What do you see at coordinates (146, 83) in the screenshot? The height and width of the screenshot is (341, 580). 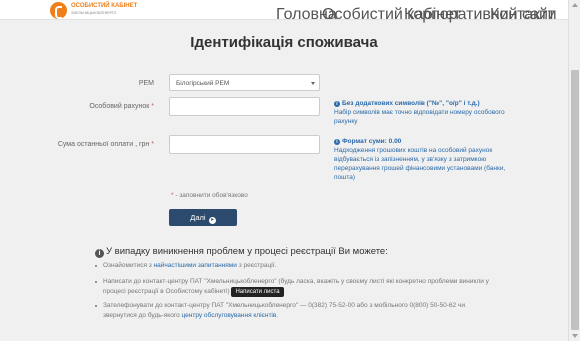 I see `rem-label: РЕМ` at bounding box center [146, 83].